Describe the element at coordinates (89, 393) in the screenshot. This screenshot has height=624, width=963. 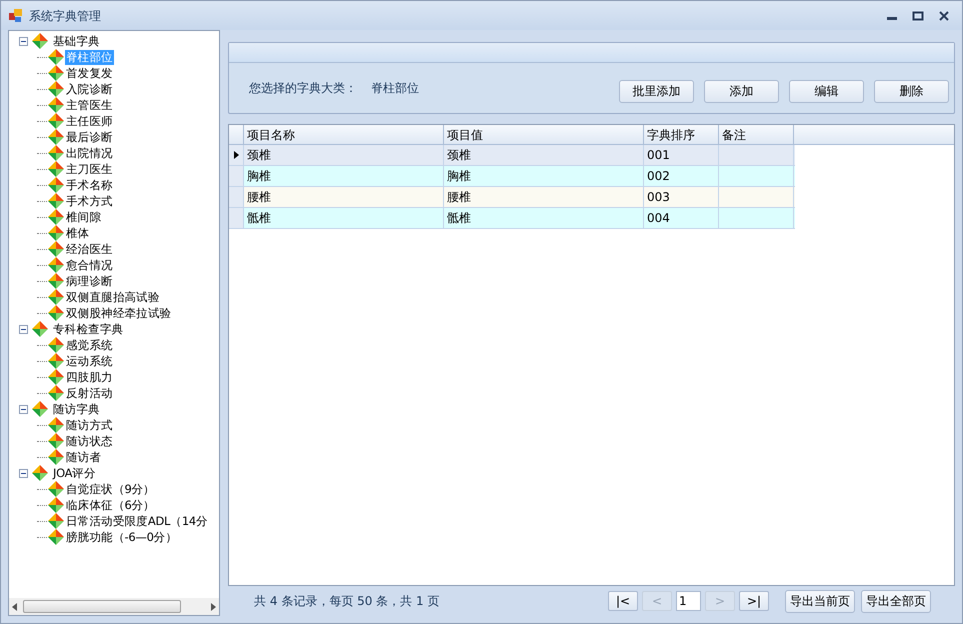
I see `tree-item: 反射活动` at that location.